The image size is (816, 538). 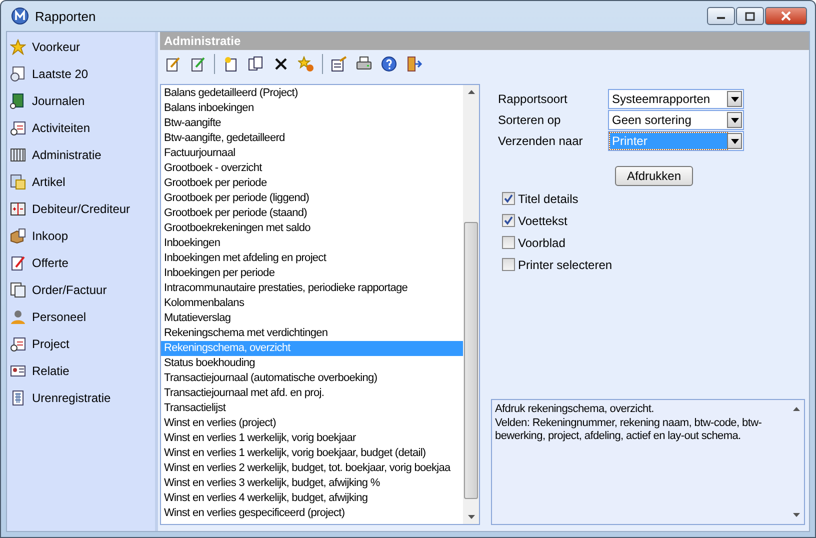 What do you see at coordinates (542, 243) in the screenshot?
I see `checkbox-label: Voorblad` at bounding box center [542, 243].